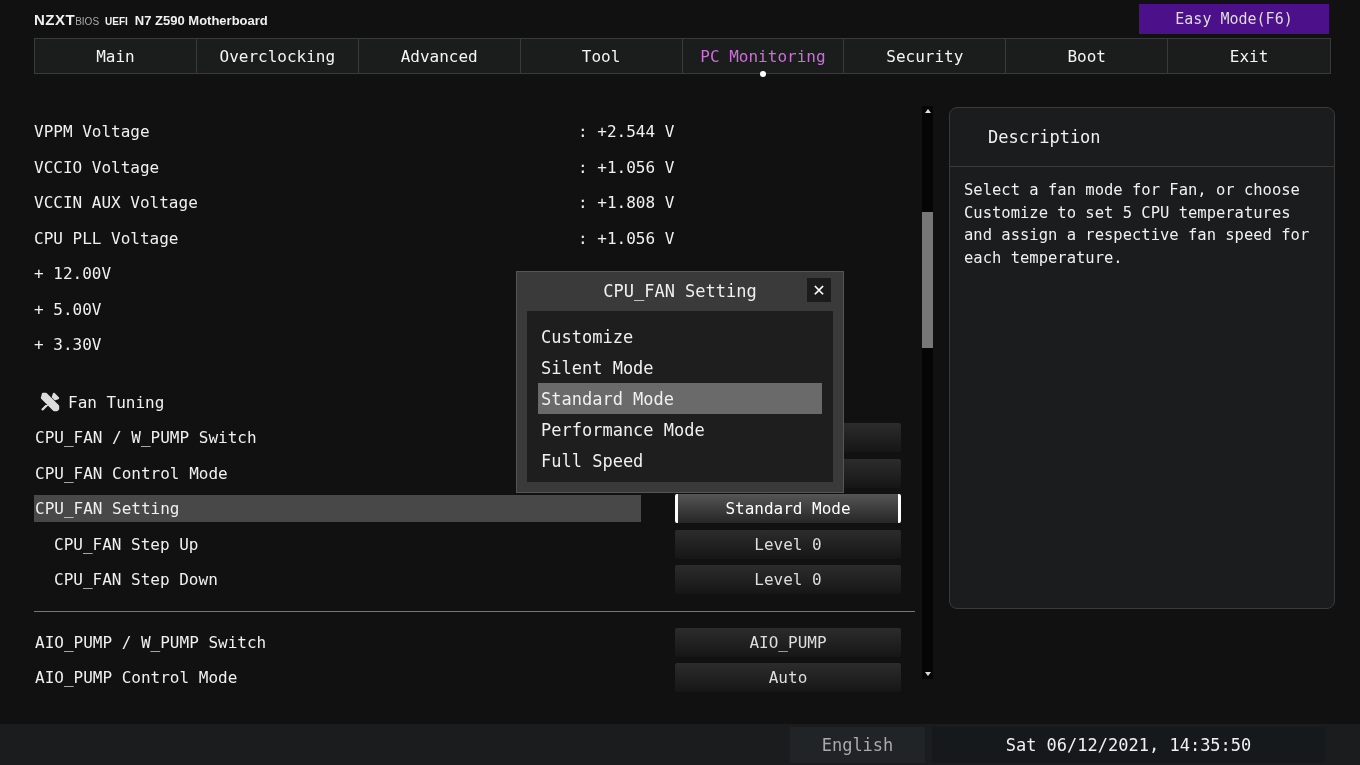  Describe the element at coordinates (201, 20) in the screenshot. I see `board-name: N7 Z590 Motherboard` at that location.